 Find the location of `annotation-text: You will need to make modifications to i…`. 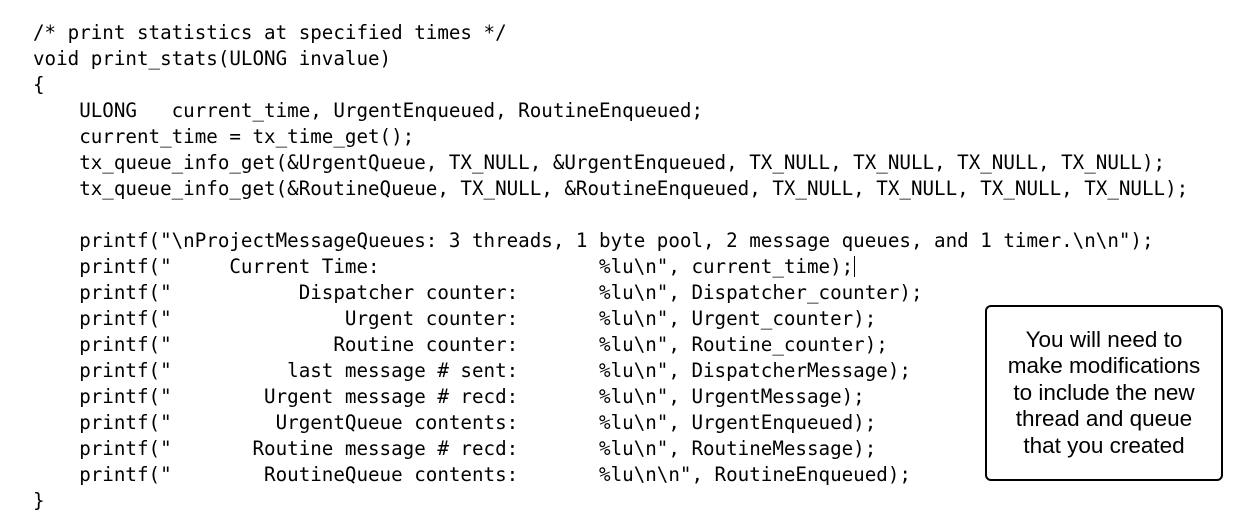

annotation-text: You will need to make modifications to i… is located at coordinates (1104, 393).